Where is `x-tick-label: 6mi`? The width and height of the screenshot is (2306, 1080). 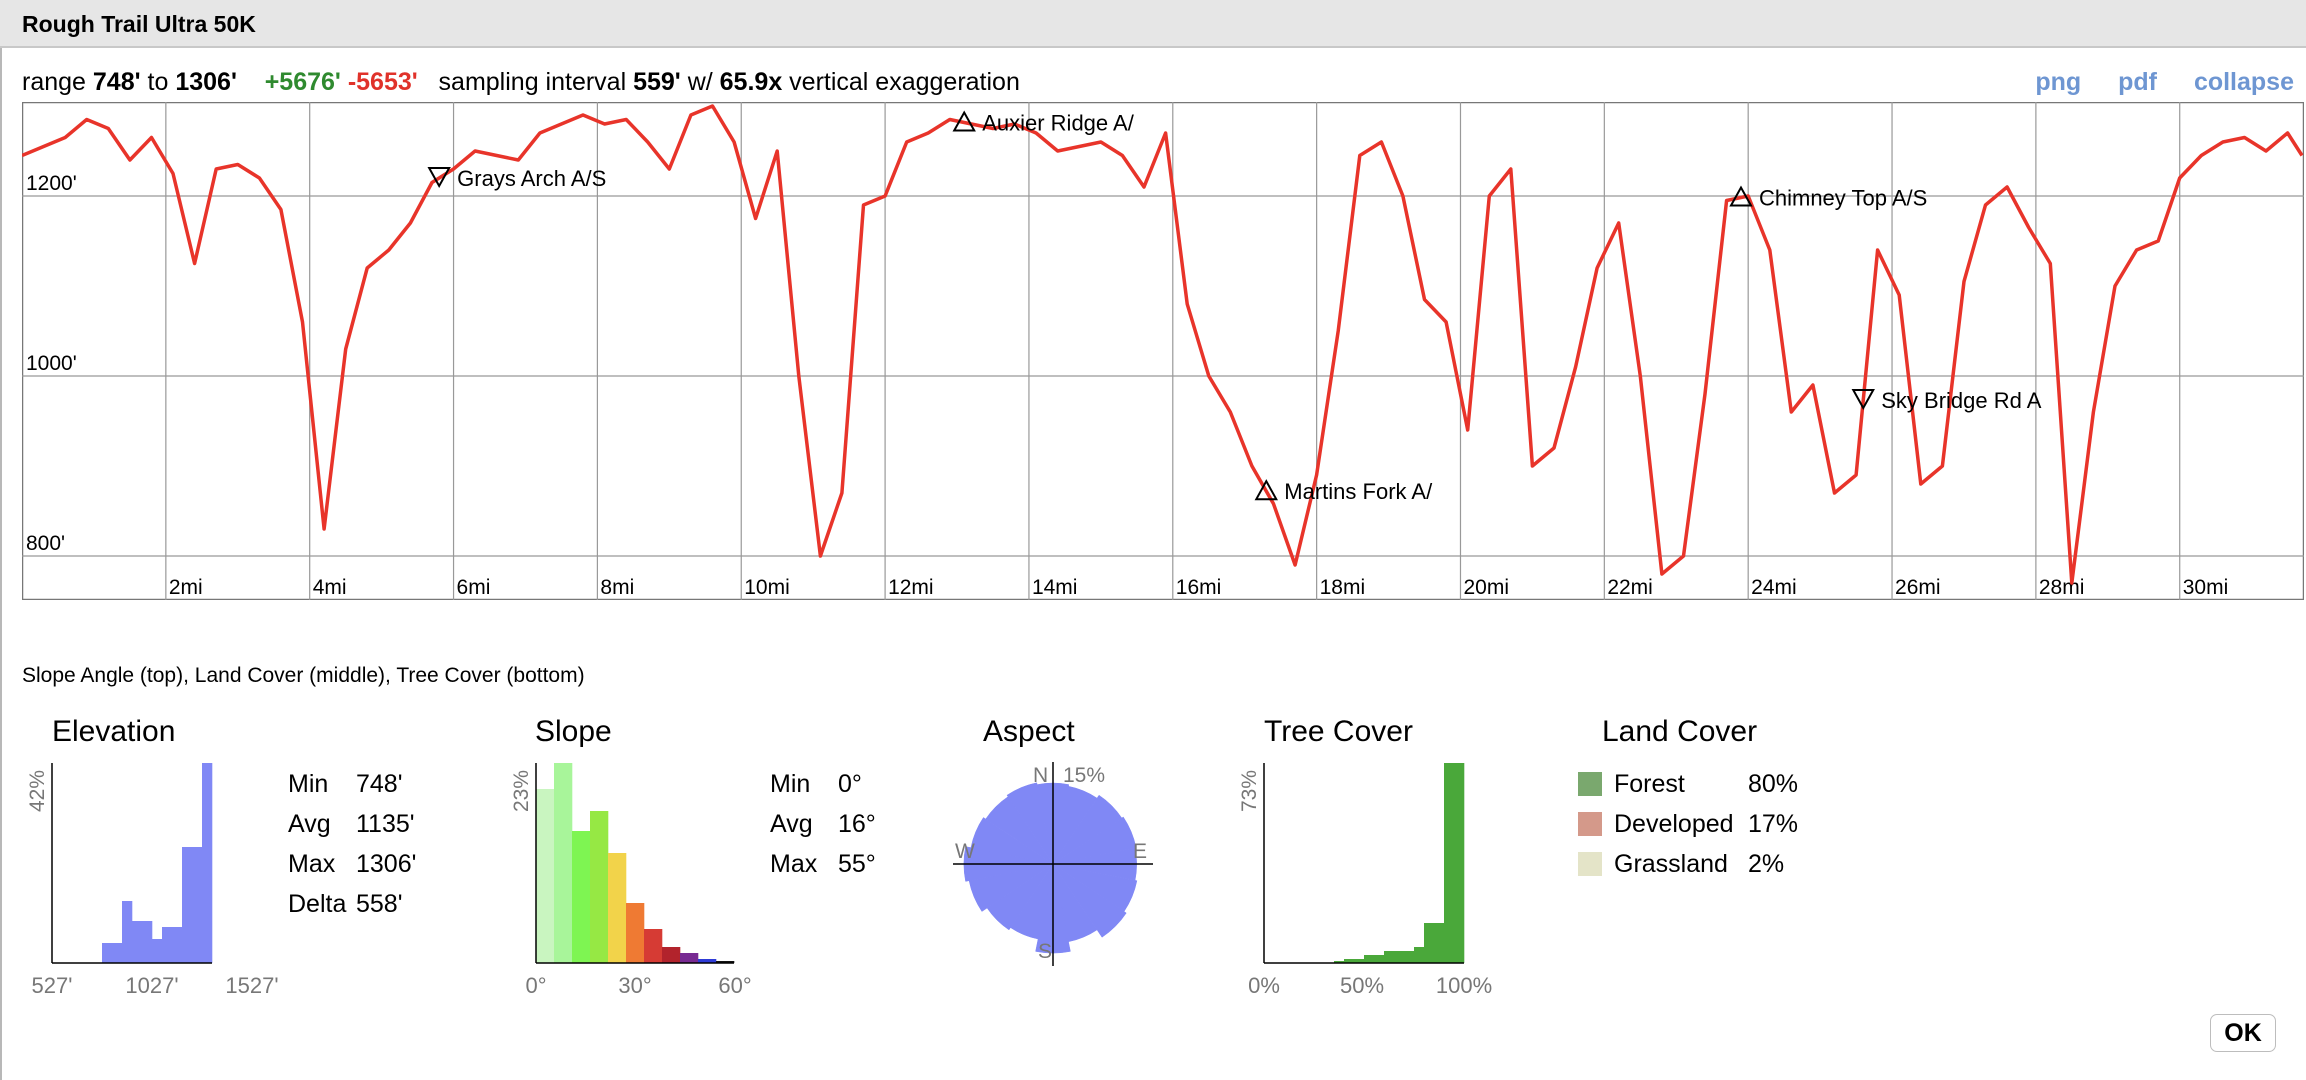
x-tick-label: 6mi is located at coordinates (474, 587).